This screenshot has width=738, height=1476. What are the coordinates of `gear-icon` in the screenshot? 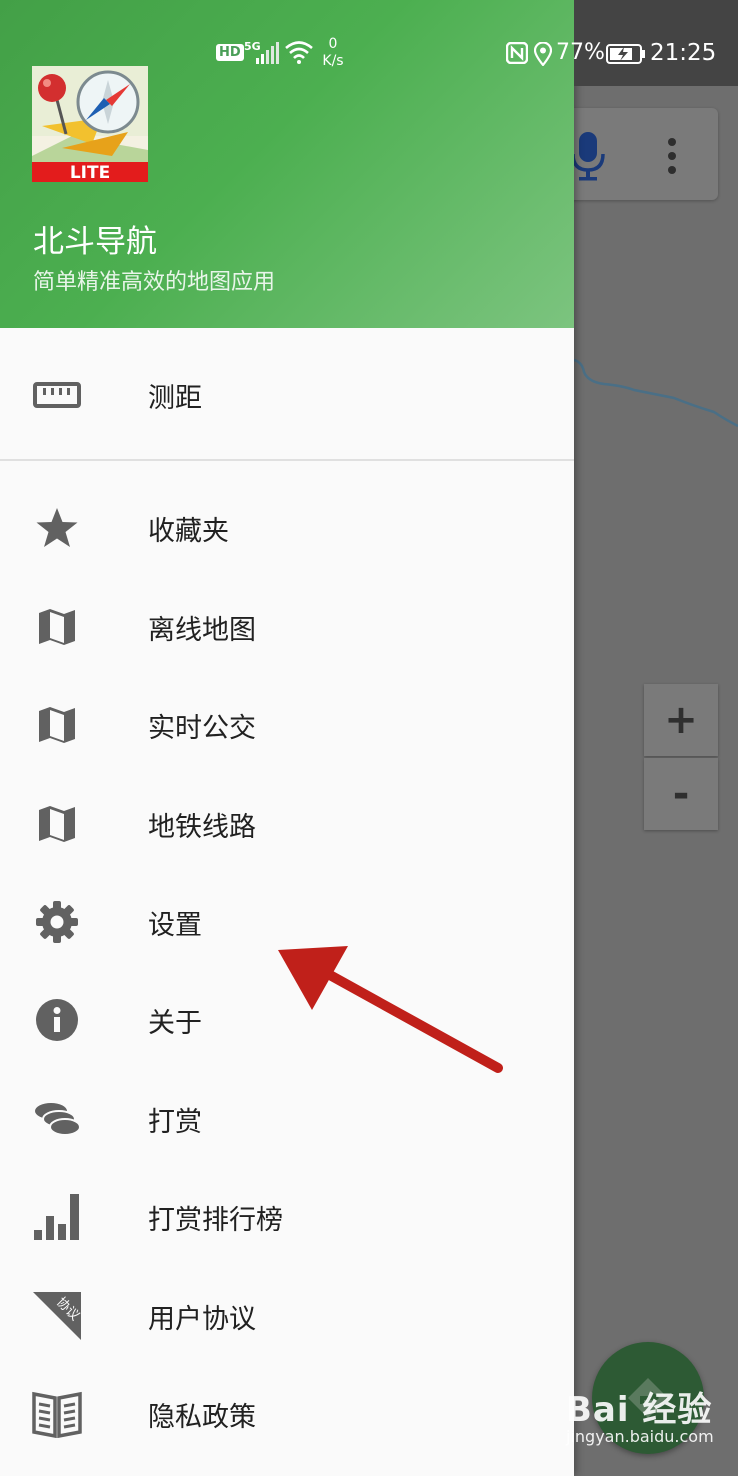 It's located at (57, 922).